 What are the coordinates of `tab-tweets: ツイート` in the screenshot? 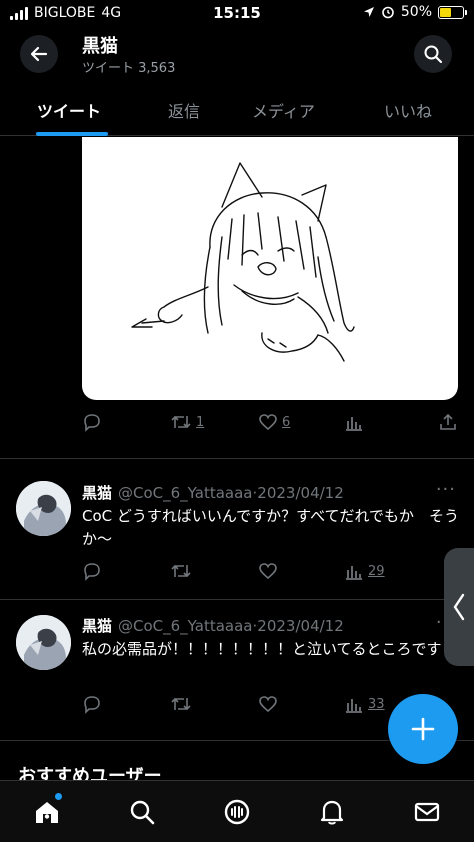 It's located at (69, 110).